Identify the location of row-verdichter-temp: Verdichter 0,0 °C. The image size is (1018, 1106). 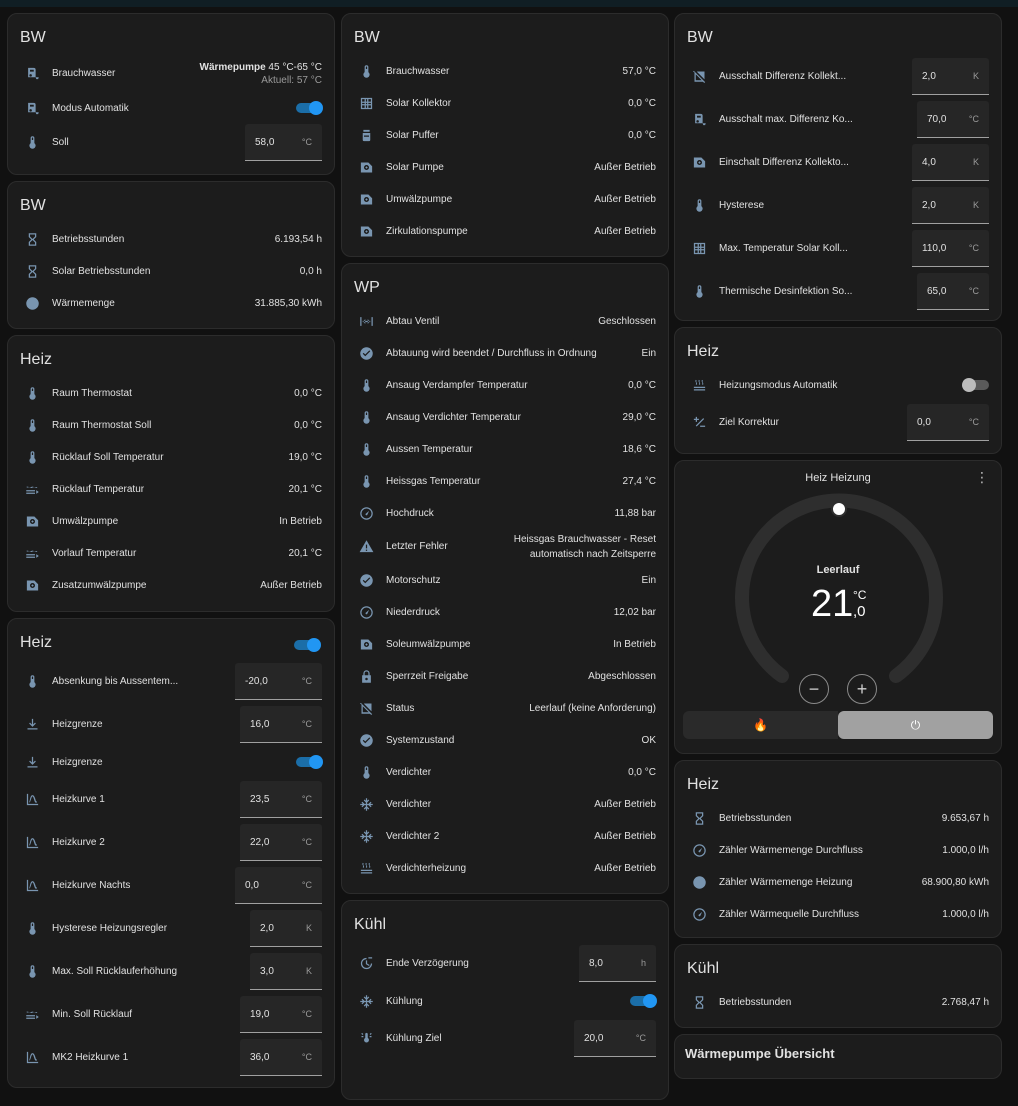
(505, 772).